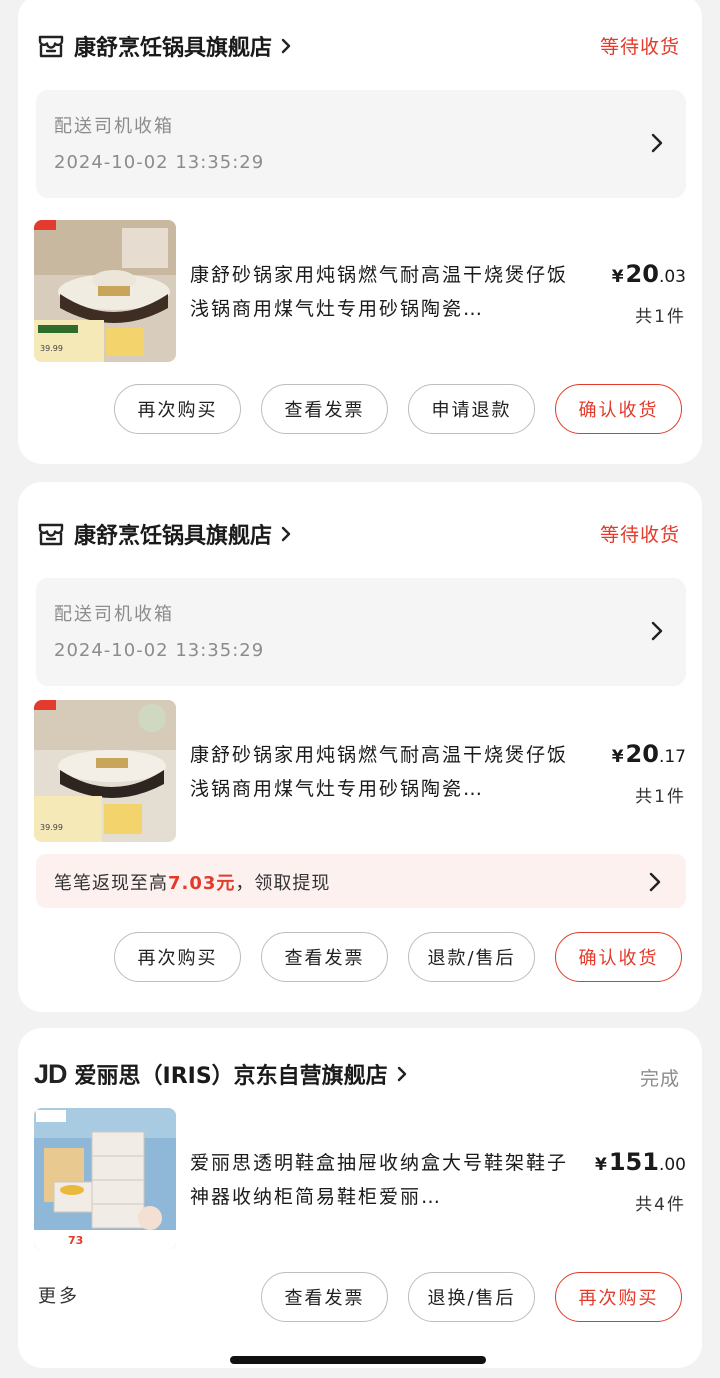 This screenshot has width=720, height=1378. I want to click on product-quantity: 共4件, so click(660, 1205).